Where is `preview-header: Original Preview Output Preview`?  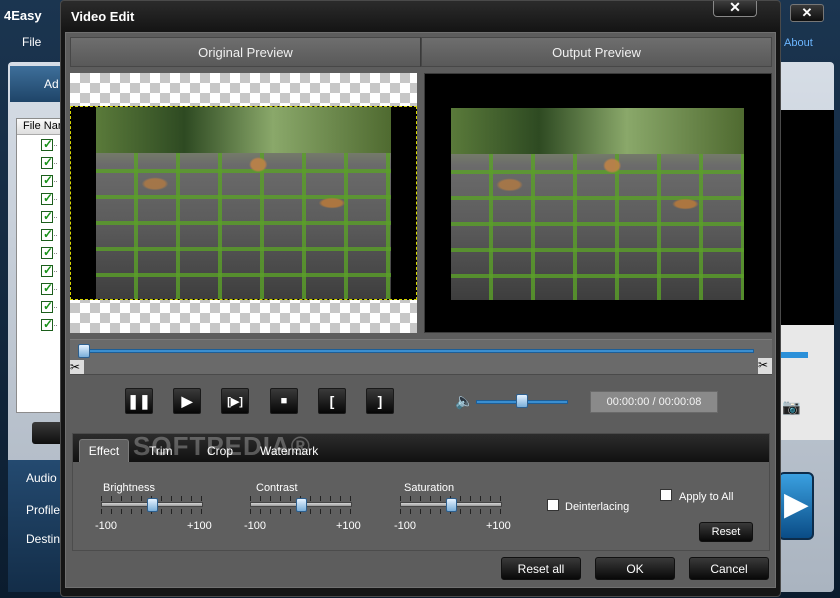 preview-header: Original Preview Output Preview is located at coordinates (421, 52).